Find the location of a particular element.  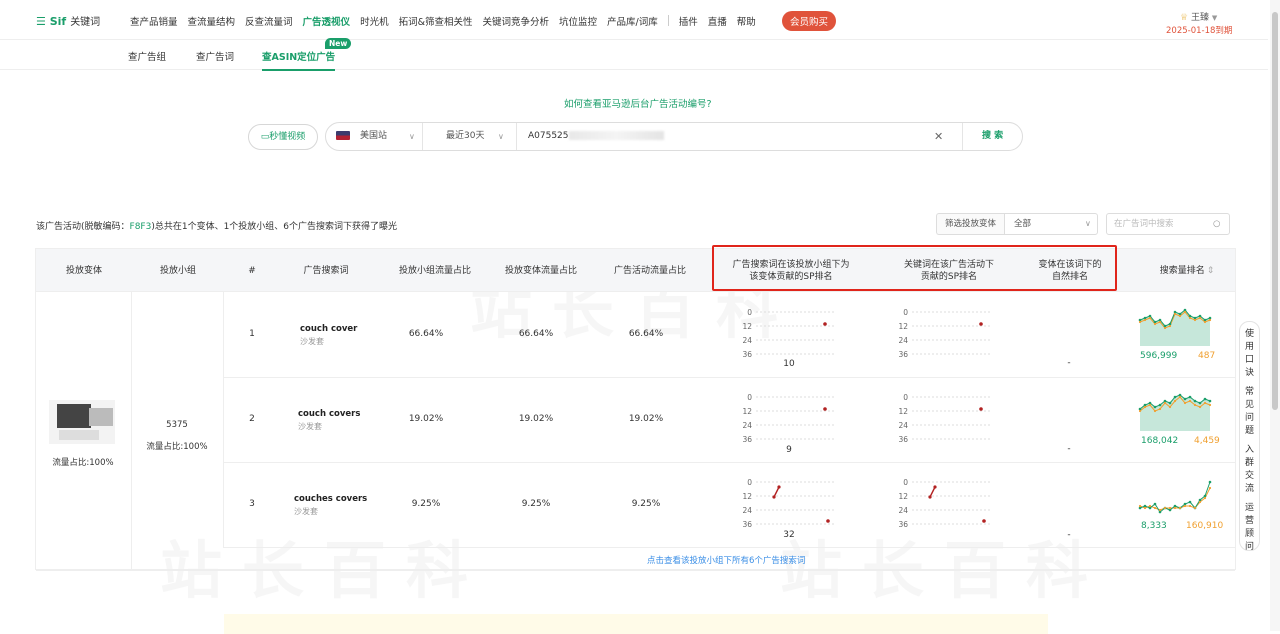

chevron-down-icon: ▼ is located at coordinates (1214, 18).